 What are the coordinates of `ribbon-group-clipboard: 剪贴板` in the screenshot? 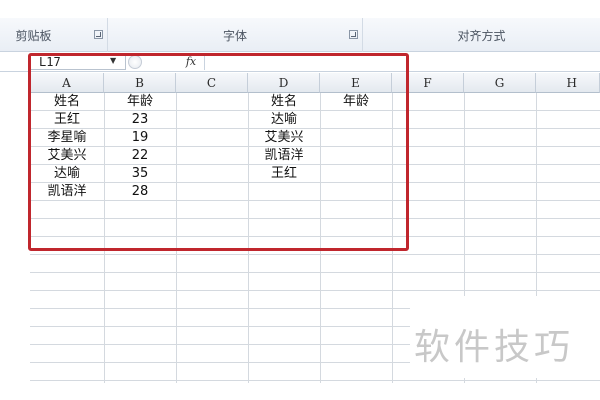 It's located at (54, 35).